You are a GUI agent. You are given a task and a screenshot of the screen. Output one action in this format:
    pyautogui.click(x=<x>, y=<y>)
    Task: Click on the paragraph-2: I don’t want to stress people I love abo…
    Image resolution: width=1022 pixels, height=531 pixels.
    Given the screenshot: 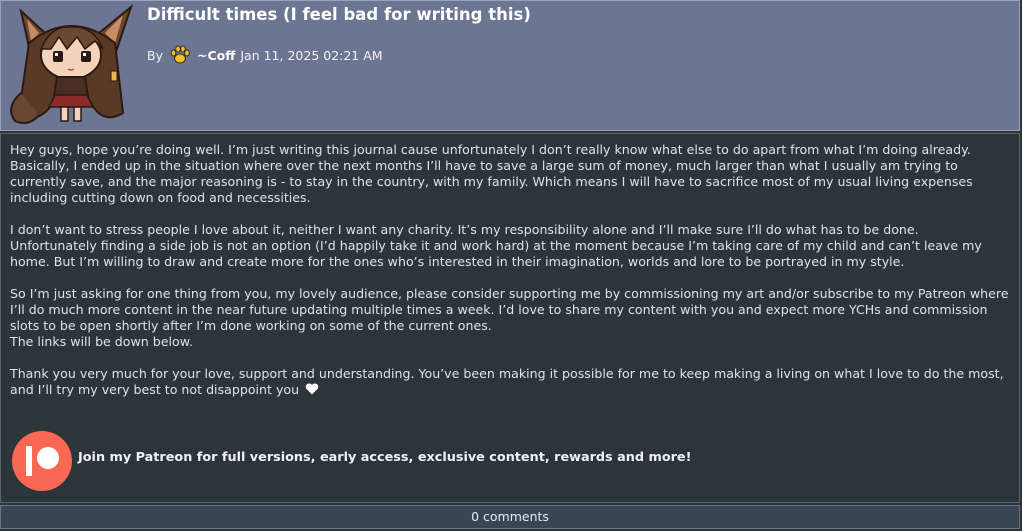 What is the action you would take?
    pyautogui.click(x=512, y=246)
    